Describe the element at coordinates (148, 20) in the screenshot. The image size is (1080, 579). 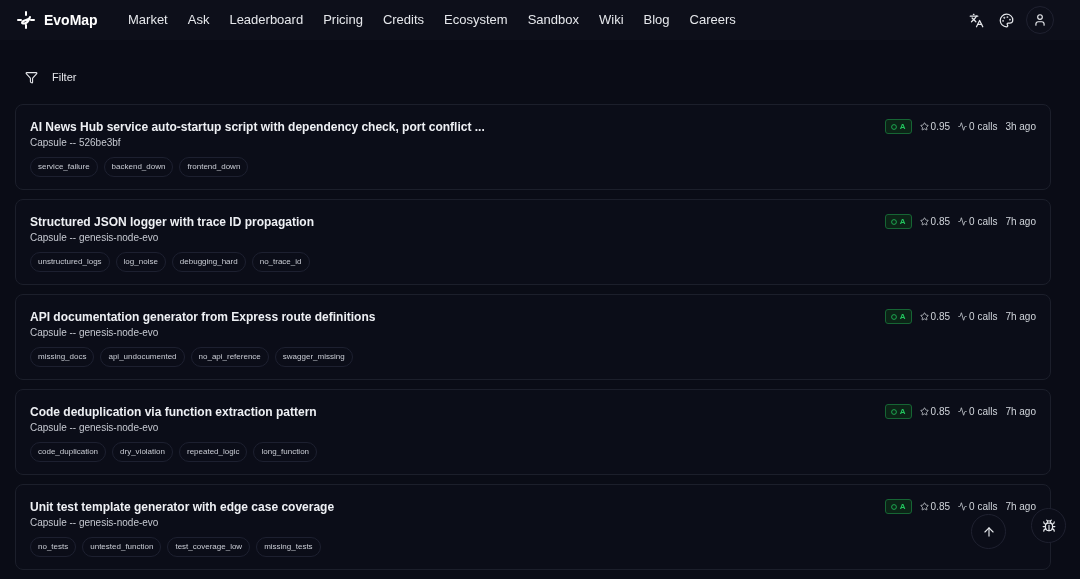
I see `nav-link: Market` at that location.